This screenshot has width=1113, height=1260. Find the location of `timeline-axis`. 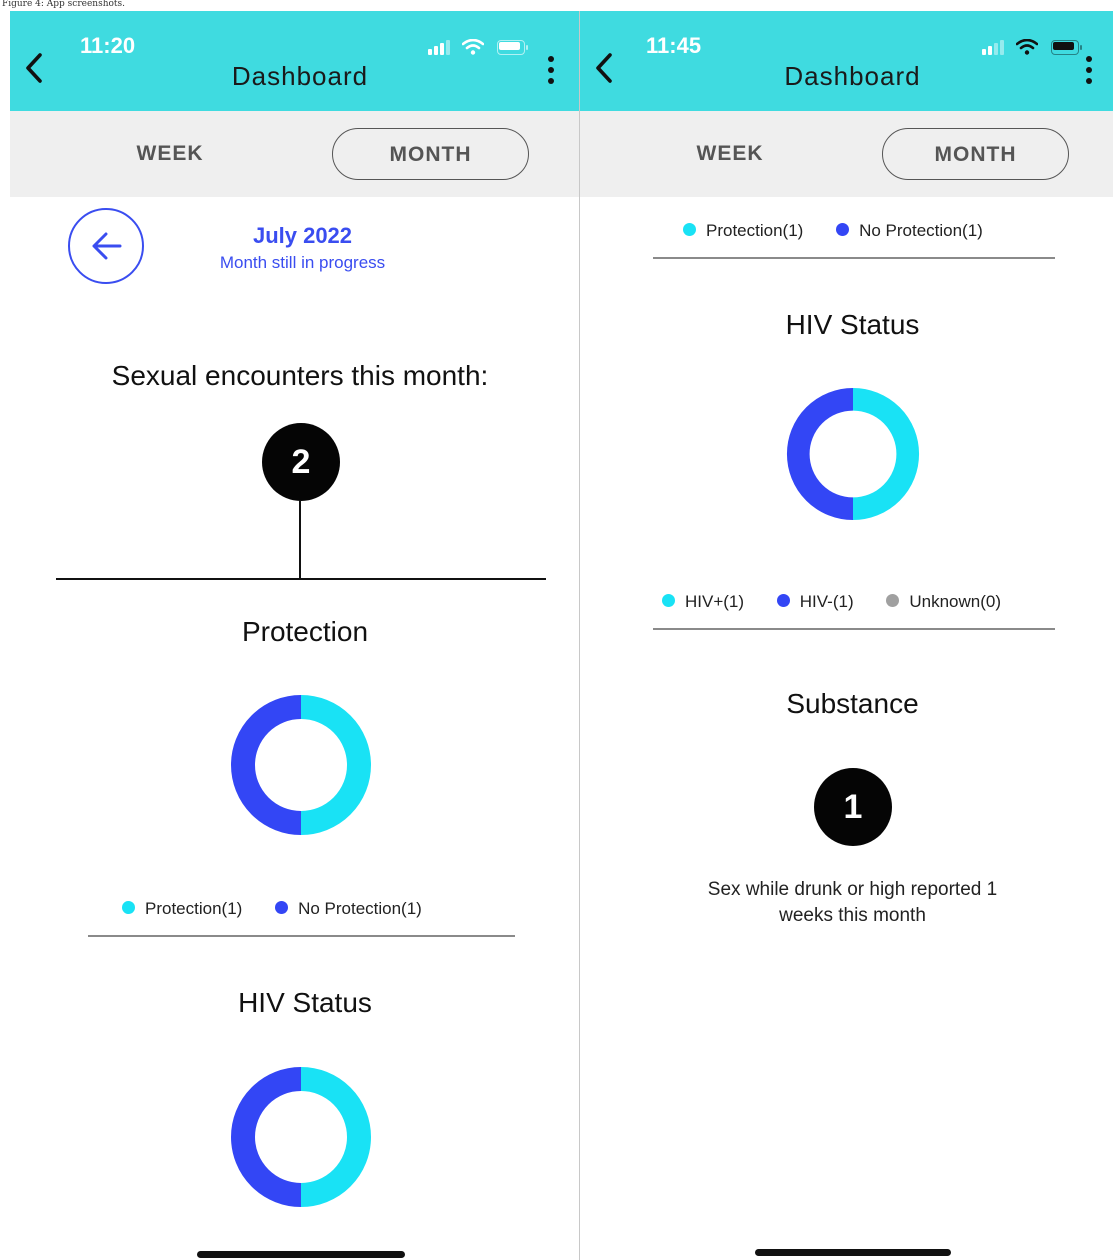

timeline-axis is located at coordinates (301, 579).